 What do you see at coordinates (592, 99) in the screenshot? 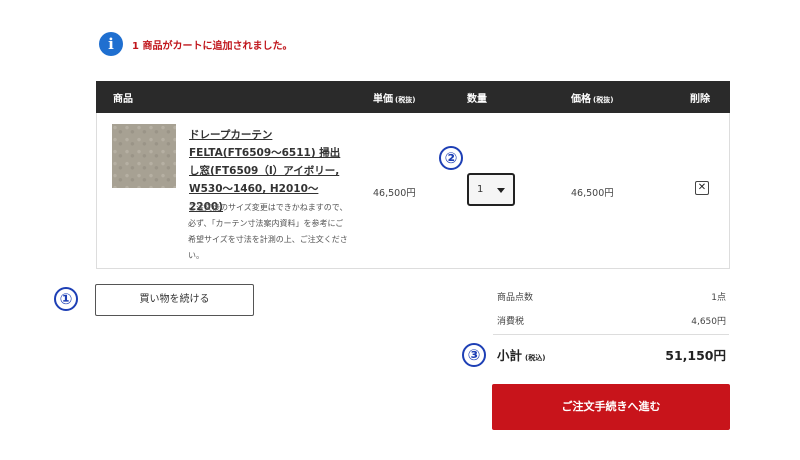
I see `header-price: 価格 (税抜)` at bounding box center [592, 99].